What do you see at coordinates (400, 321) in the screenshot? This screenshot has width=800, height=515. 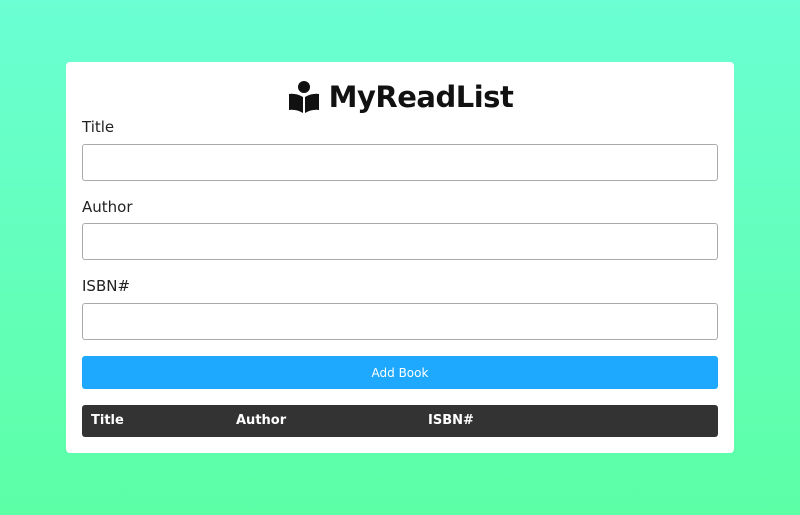 I see `isbn-input` at bounding box center [400, 321].